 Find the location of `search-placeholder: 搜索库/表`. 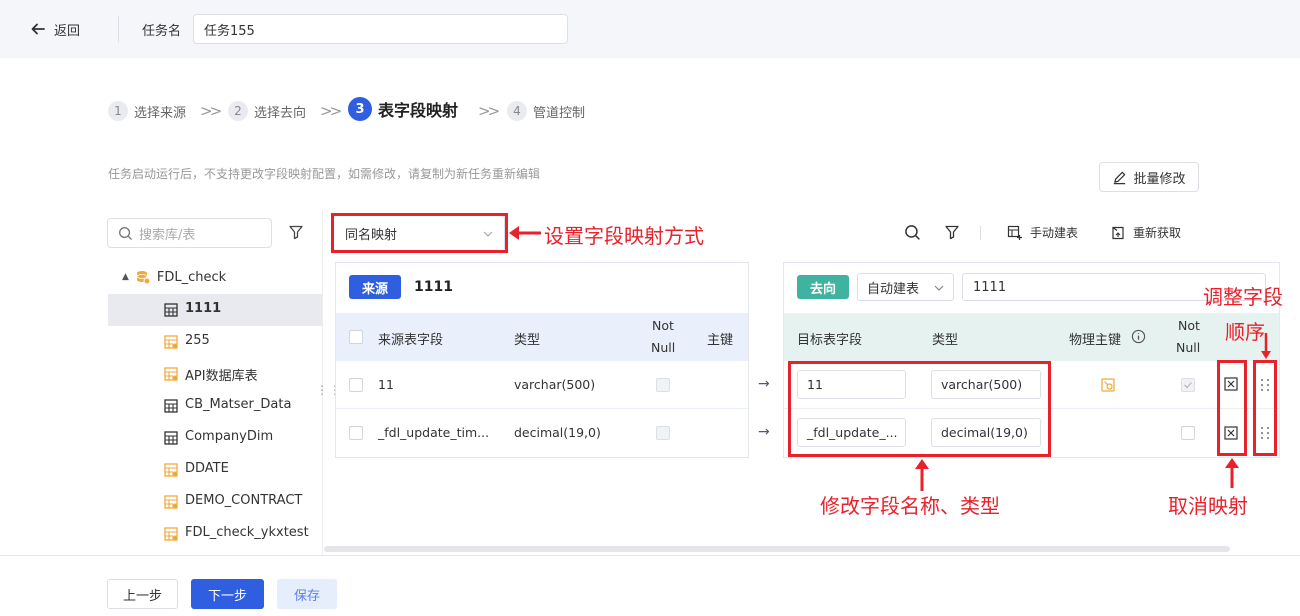

search-placeholder: 搜索库/表 is located at coordinates (167, 235).